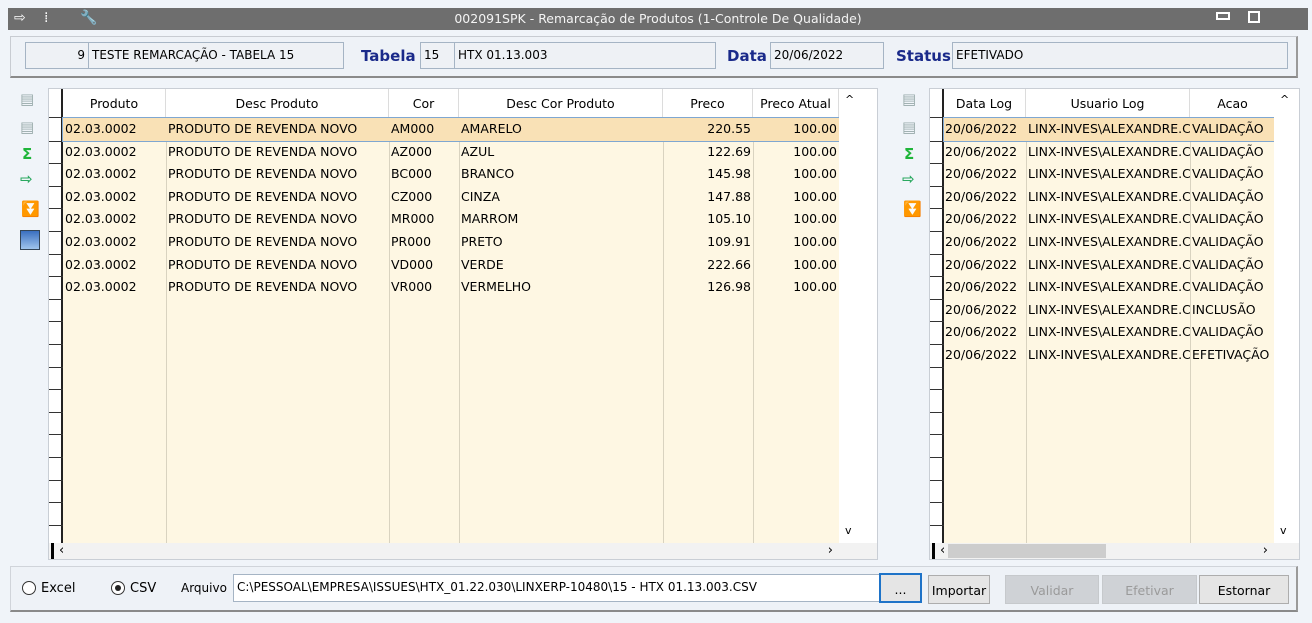 The height and width of the screenshot is (623, 1312). I want to click on scroll-thumb, so click(1027, 551).